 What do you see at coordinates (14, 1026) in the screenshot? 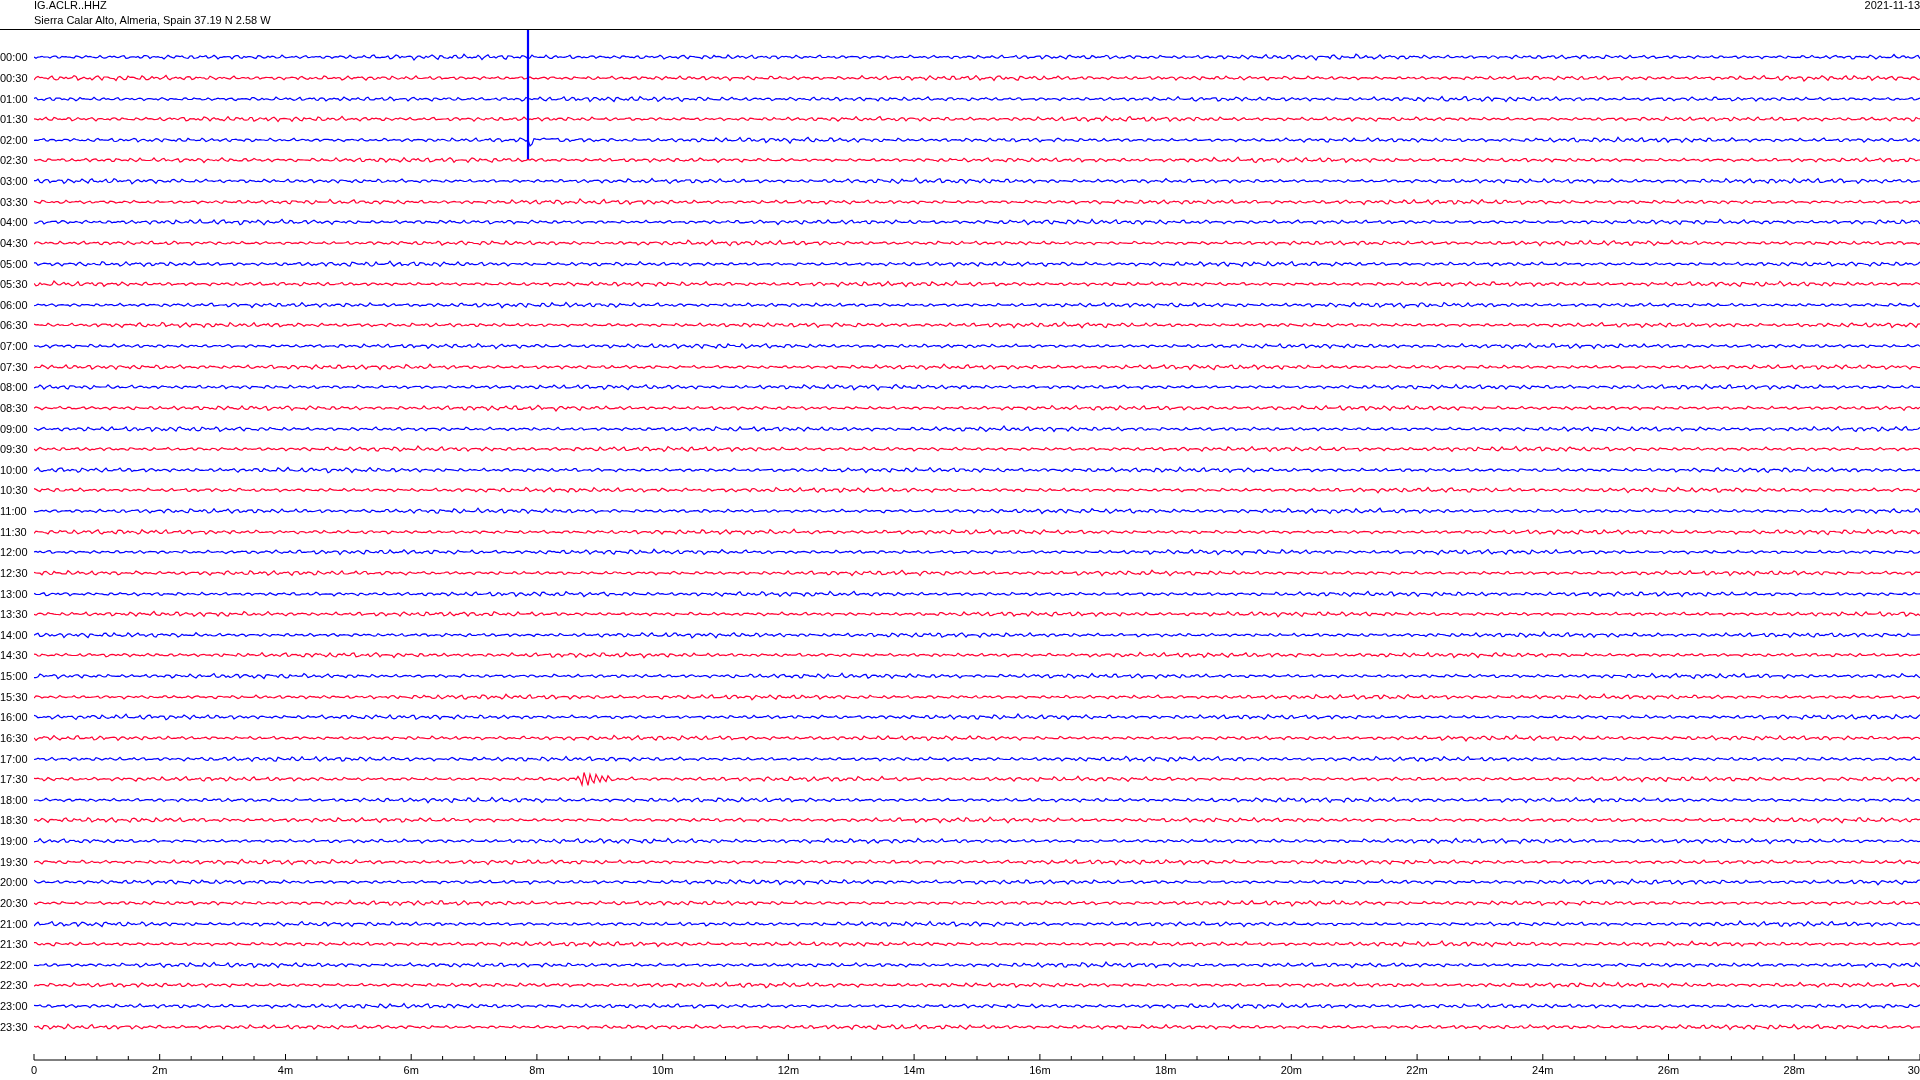
I see `time-label: 23:30` at bounding box center [14, 1026].